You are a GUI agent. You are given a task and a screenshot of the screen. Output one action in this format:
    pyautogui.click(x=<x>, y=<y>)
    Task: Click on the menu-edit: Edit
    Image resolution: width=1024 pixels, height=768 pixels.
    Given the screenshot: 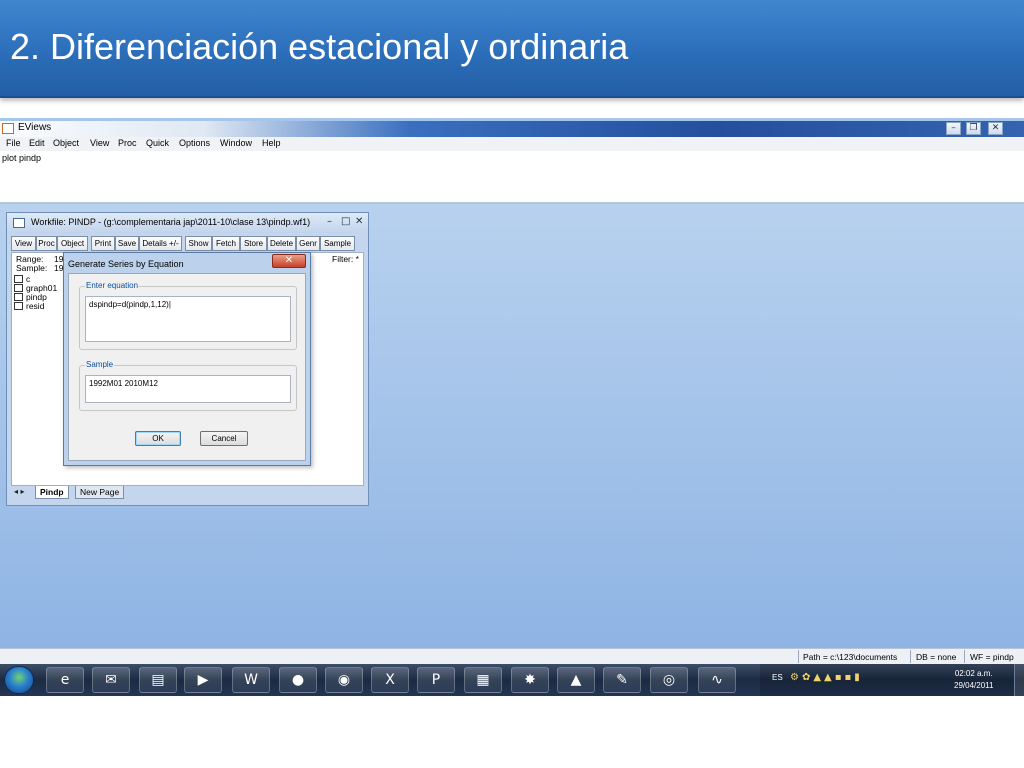 What is the action you would take?
    pyautogui.click(x=37, y=143)
    